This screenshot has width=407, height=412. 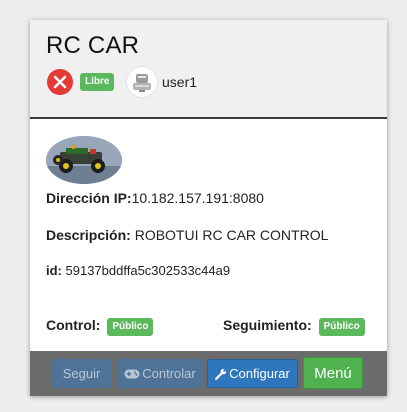 What do you see at coordinates (221, 374) in the screenshot?
I see `wrench-icon` at bounding box center [221, 374].